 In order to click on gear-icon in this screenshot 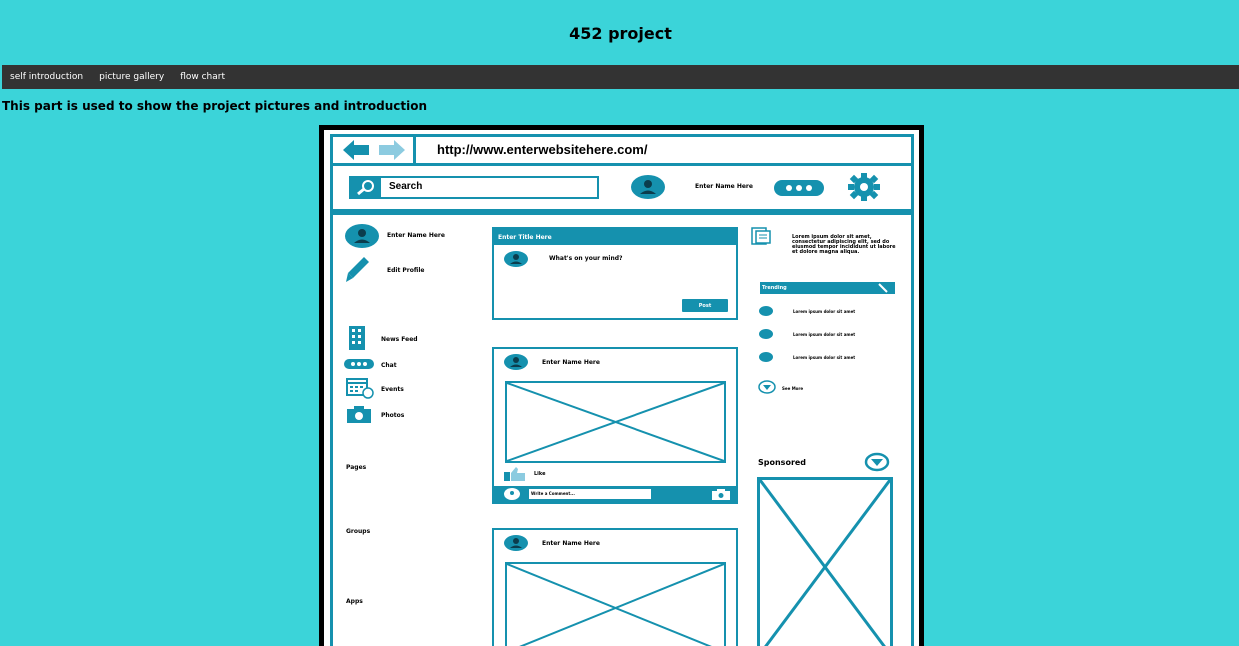, I will do `click(864, 187)`.